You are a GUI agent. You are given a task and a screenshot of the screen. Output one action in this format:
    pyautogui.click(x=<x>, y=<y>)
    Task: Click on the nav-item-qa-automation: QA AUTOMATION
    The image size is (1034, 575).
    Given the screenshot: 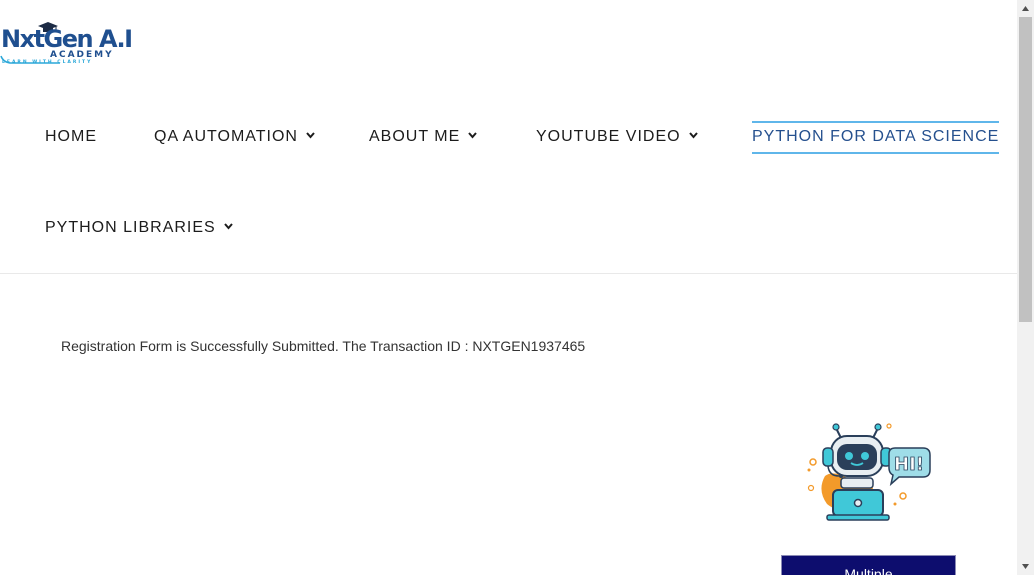 What is the action you would take?
    pyautogui.click(x=234, y=137)
    